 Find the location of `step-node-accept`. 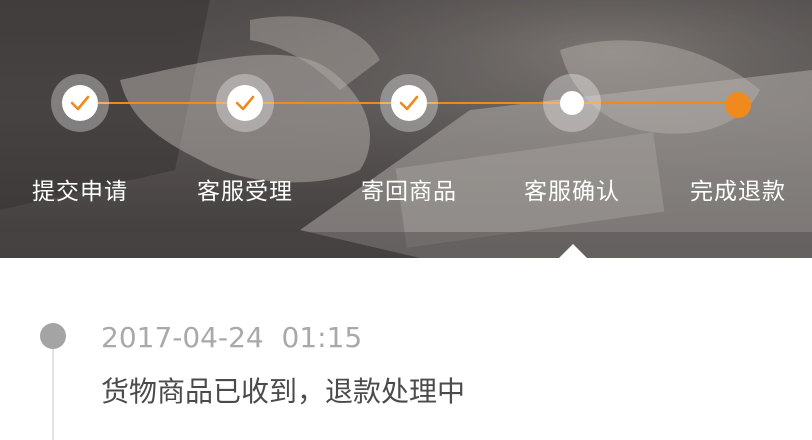

step-node-accept is located at coordinates (245, 103).